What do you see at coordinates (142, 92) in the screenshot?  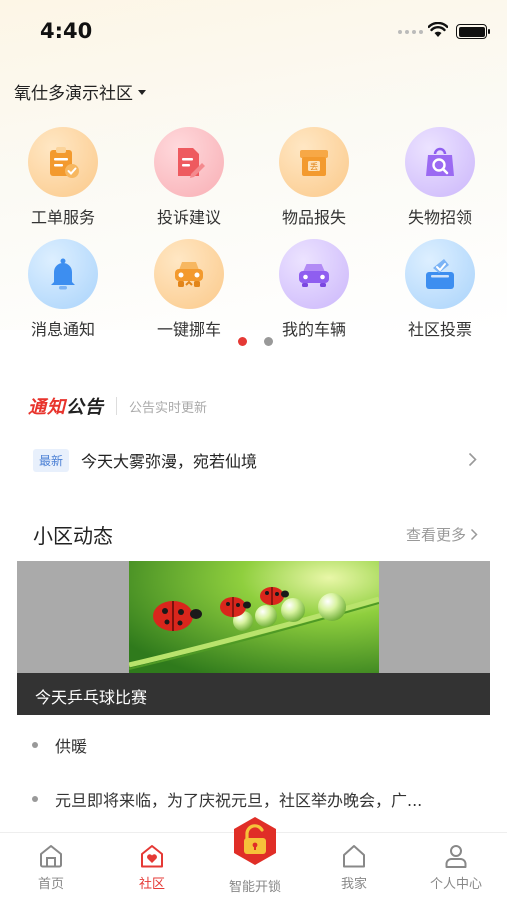 I see `caret-down-icon` at bounding box center [142, 92].